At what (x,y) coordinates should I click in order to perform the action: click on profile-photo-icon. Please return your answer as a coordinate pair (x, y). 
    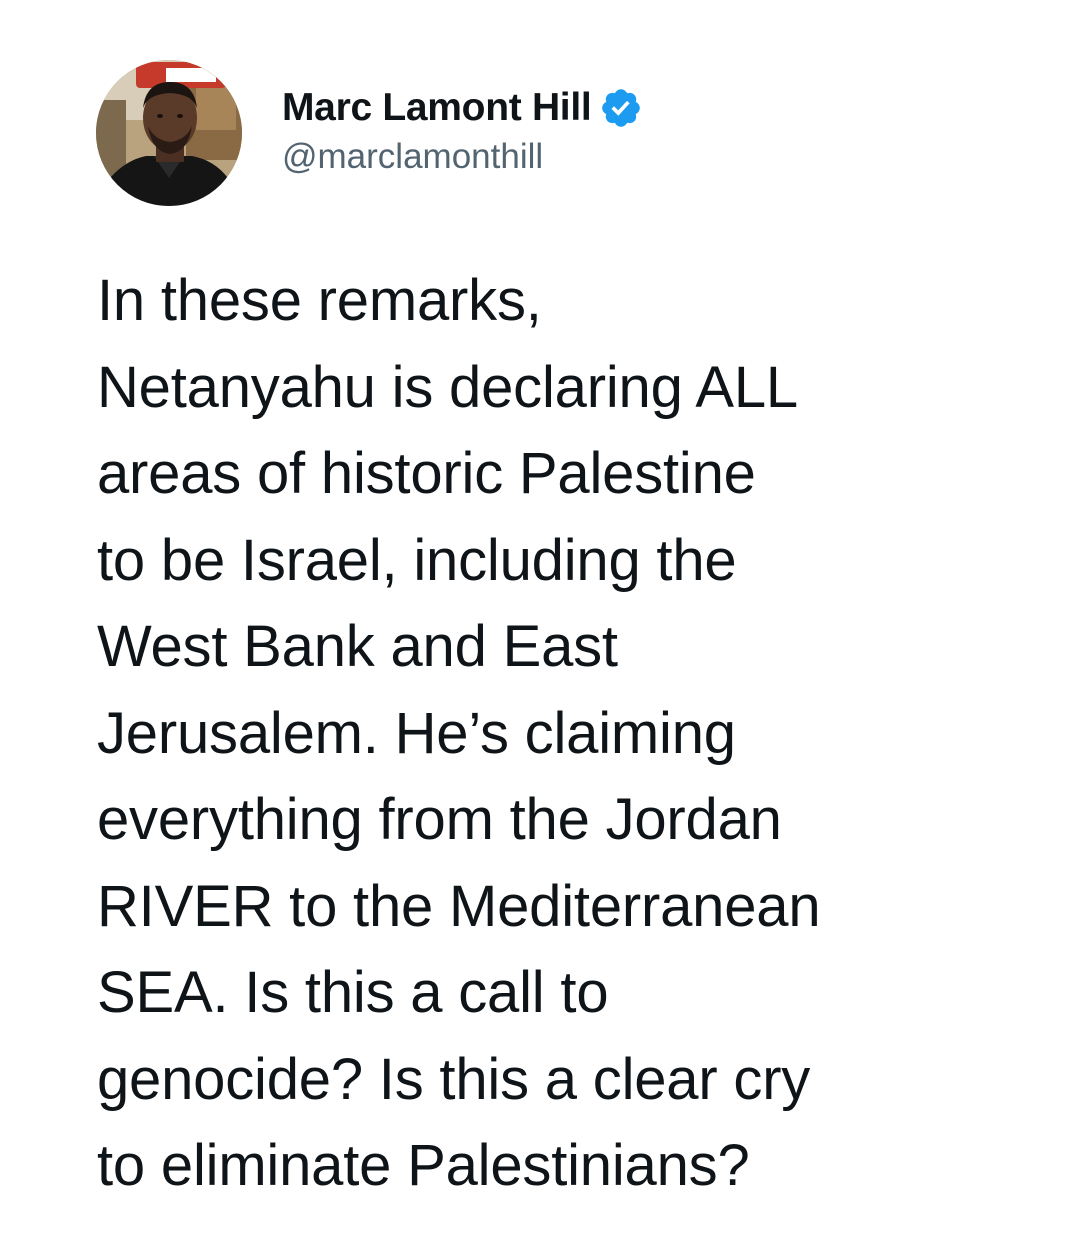
    Looking at the image, I should click on (169, 133).